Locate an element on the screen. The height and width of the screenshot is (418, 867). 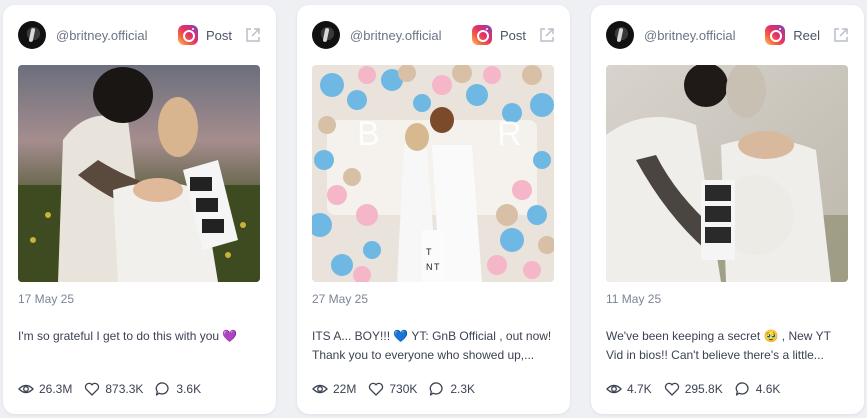
comments-stat: 4.6K is located at coordinates (758, 389).